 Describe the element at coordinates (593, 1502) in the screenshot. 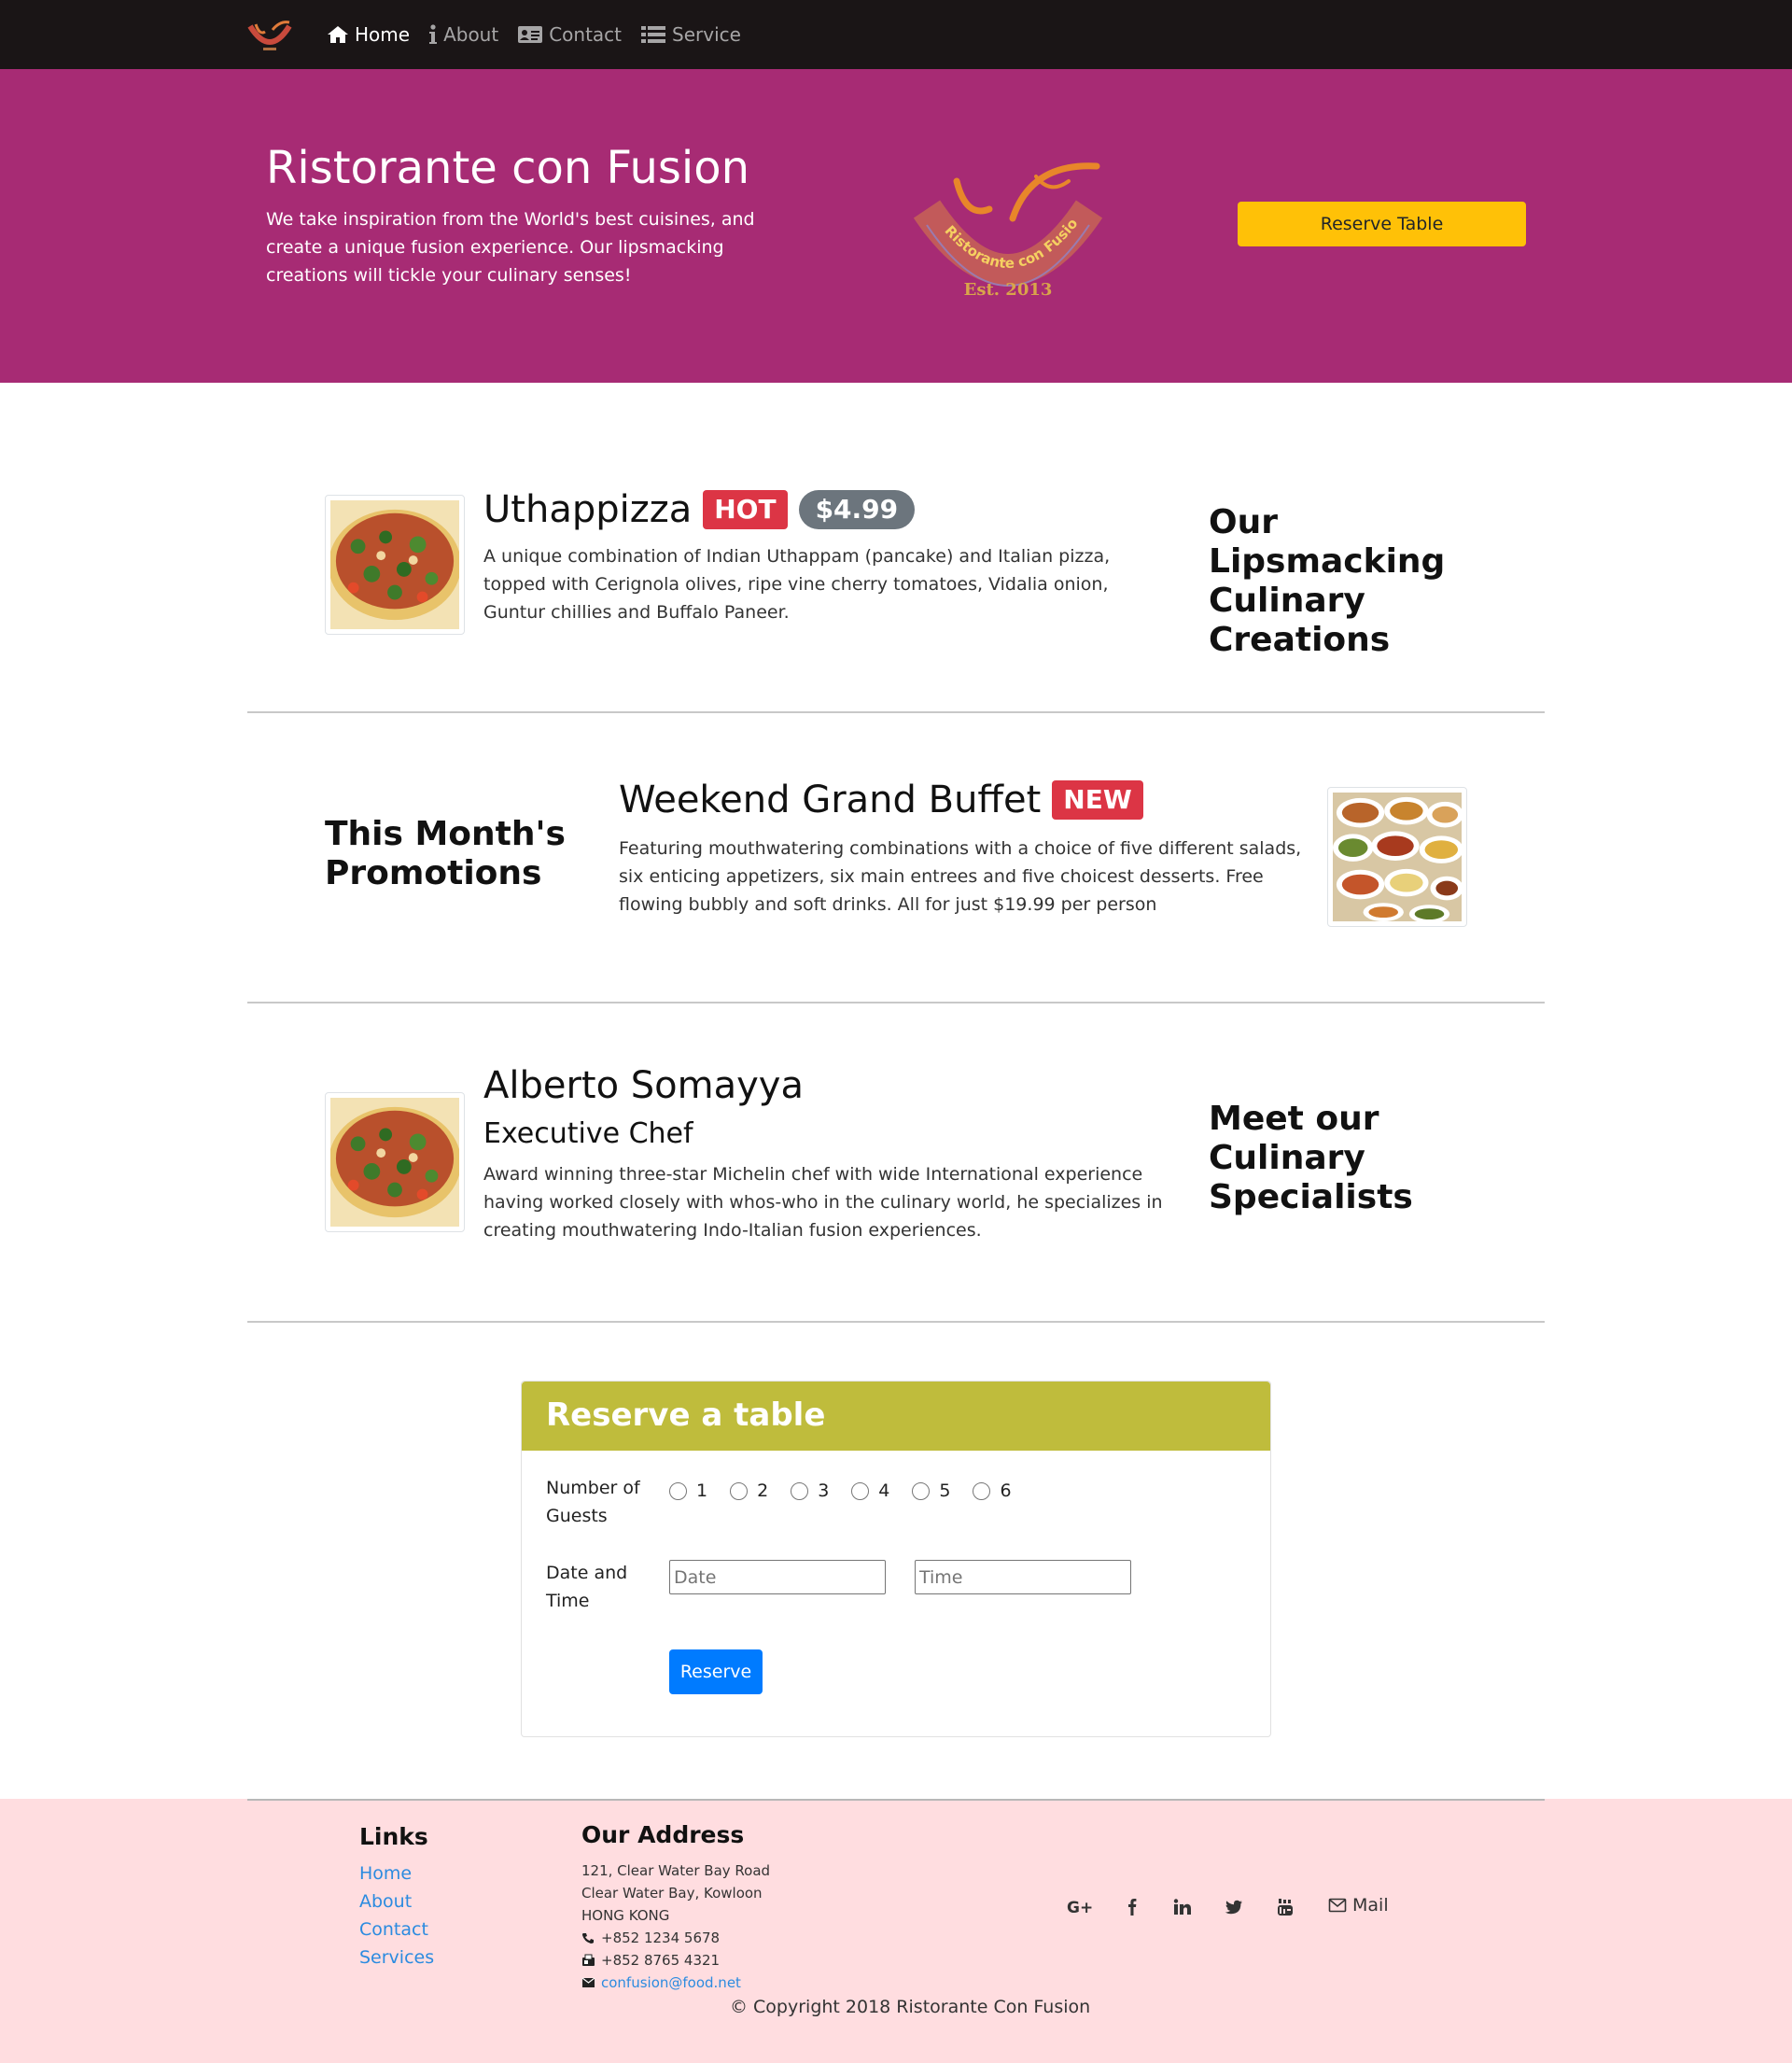

I see `guests-label: Number of Guests` at that location.